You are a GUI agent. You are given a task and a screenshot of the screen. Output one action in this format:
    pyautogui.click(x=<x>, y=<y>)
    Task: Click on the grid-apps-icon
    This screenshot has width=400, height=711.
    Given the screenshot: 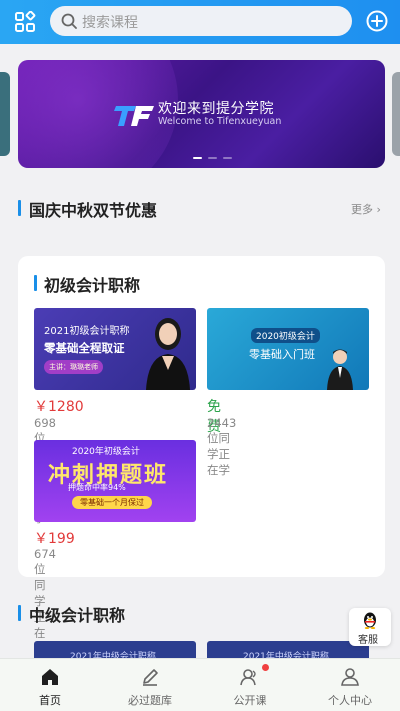 What is the action you would take?
    pyautogui.click(x=25, y=22)
    